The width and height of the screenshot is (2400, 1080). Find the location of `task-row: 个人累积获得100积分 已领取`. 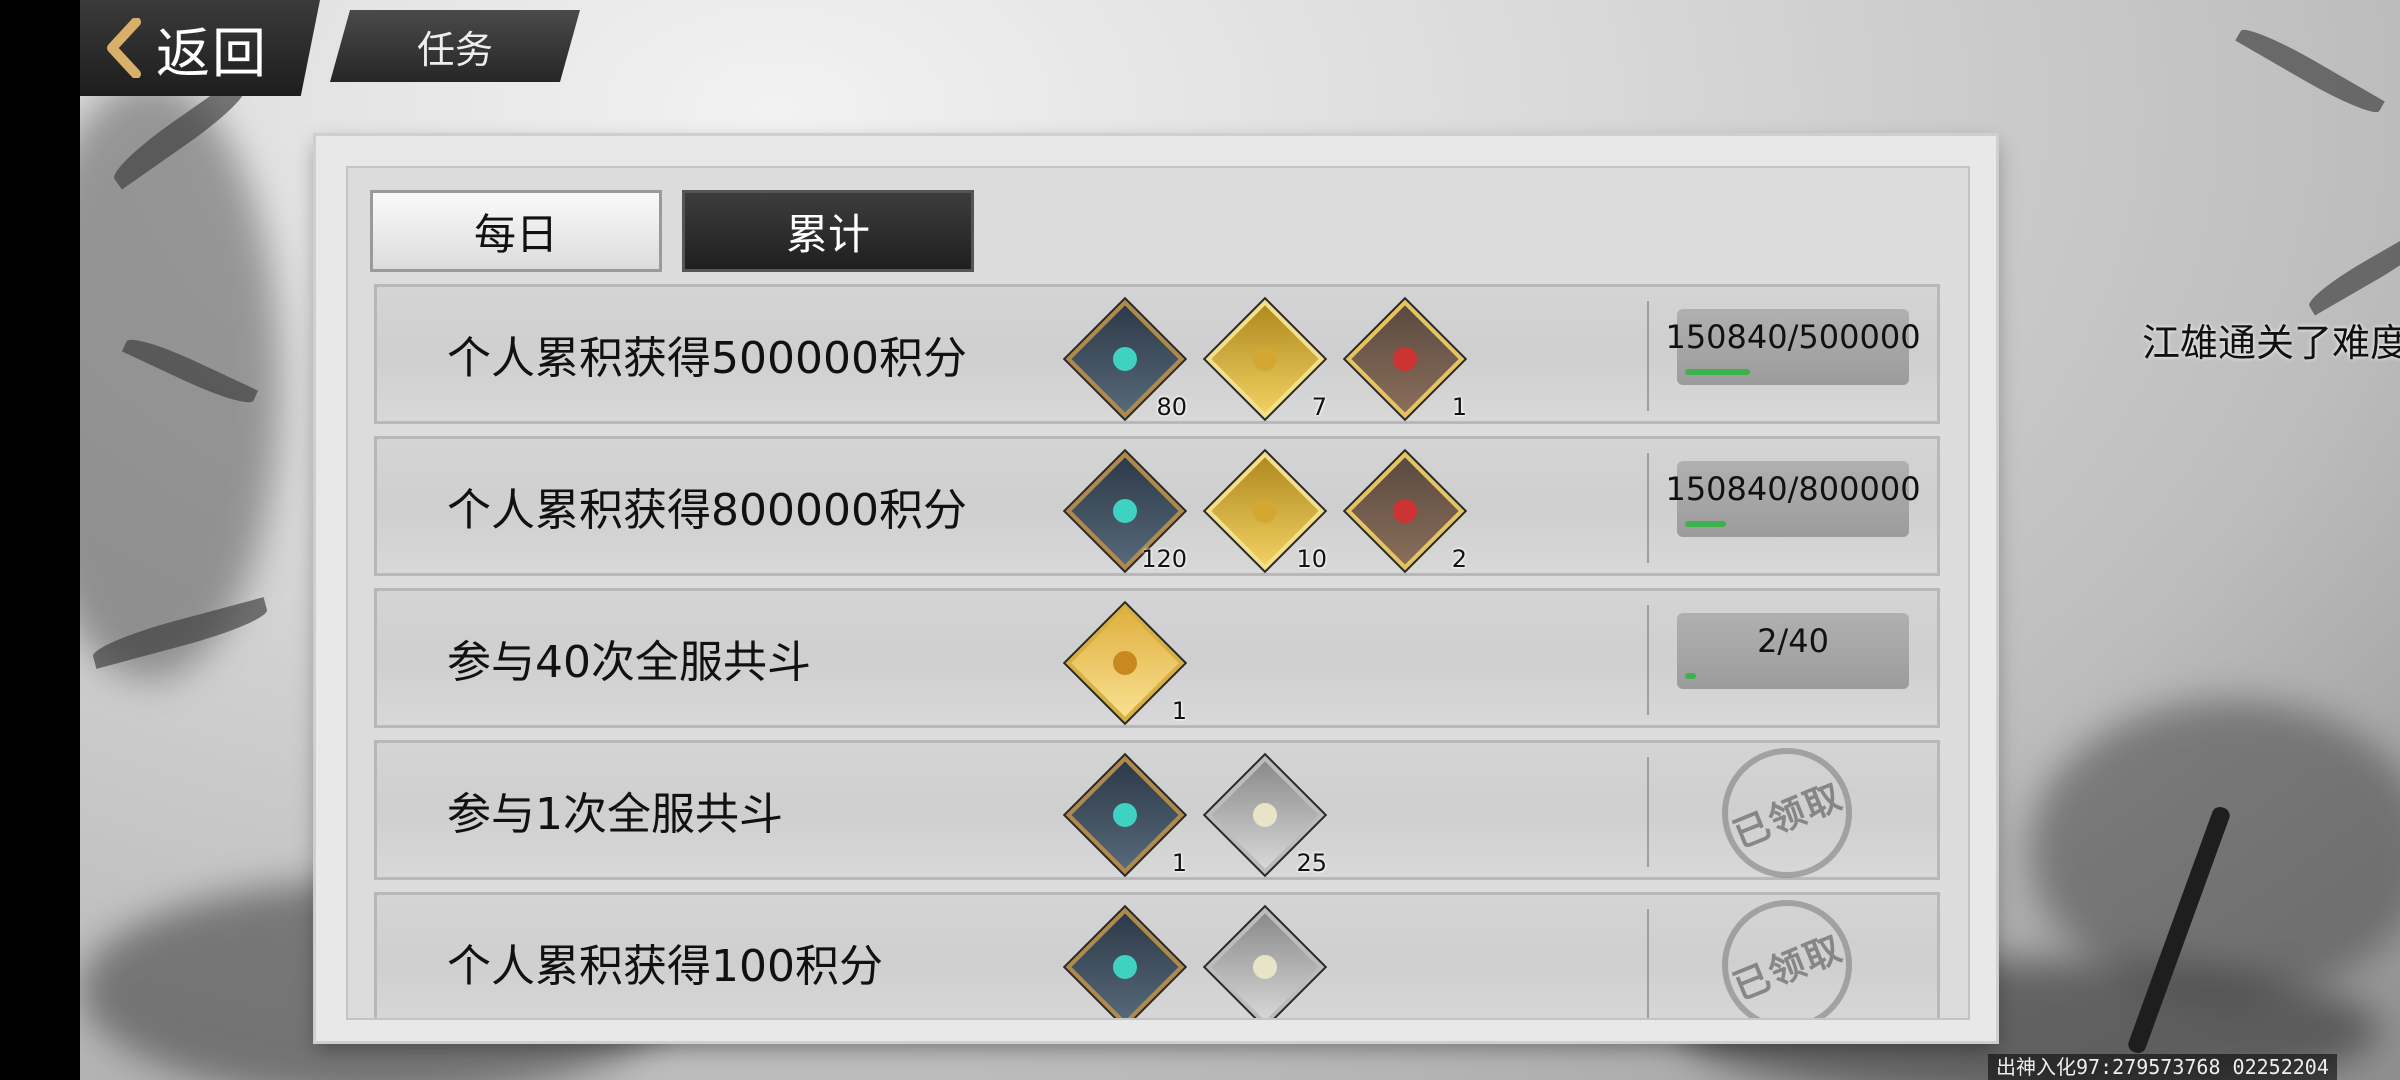

task-row: 个人累积获得100积分 已领取 is located at coordinates (1157, 949).